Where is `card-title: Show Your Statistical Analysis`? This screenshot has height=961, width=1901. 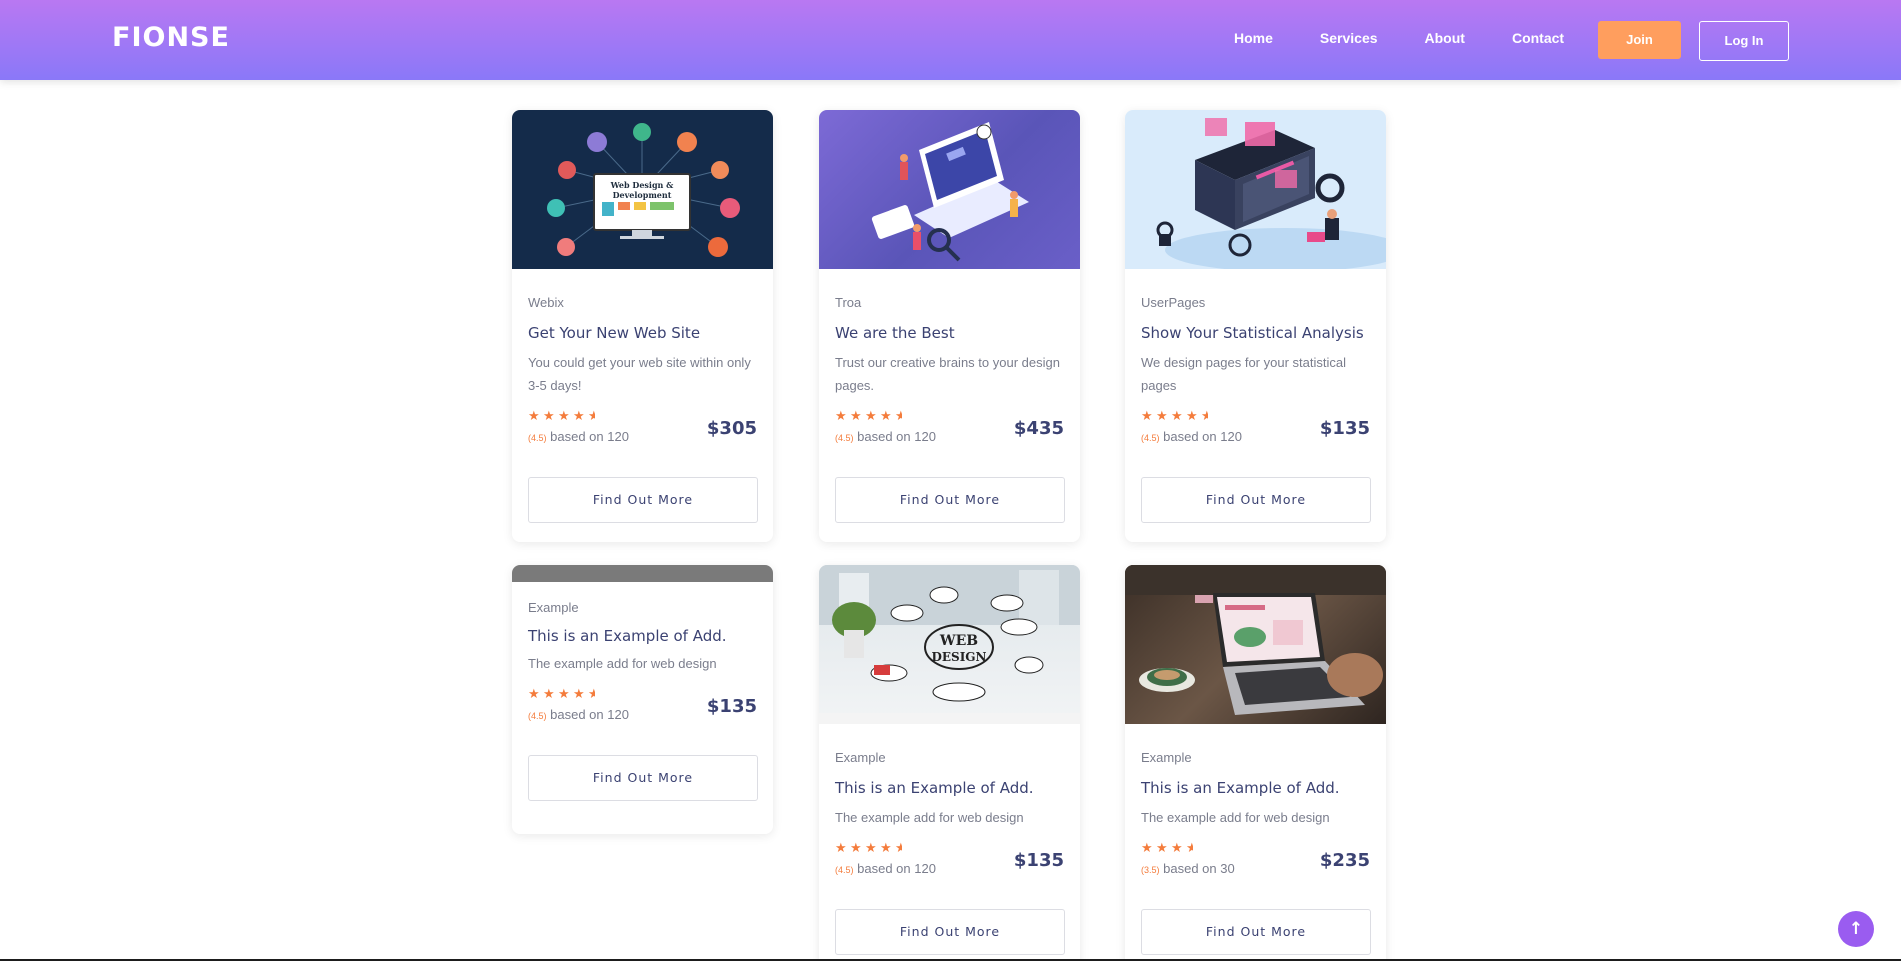 card-title: Show Your Statistical Analysis is located at coordinates (1255, 333).